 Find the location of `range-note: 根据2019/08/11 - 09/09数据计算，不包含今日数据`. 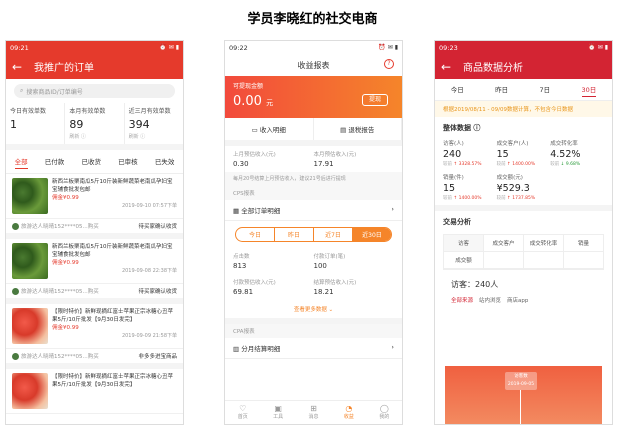

range-note: 根据2019/08/11 - 09/09数据计算，不包含今日数据 is located at coordinates (523, 109).